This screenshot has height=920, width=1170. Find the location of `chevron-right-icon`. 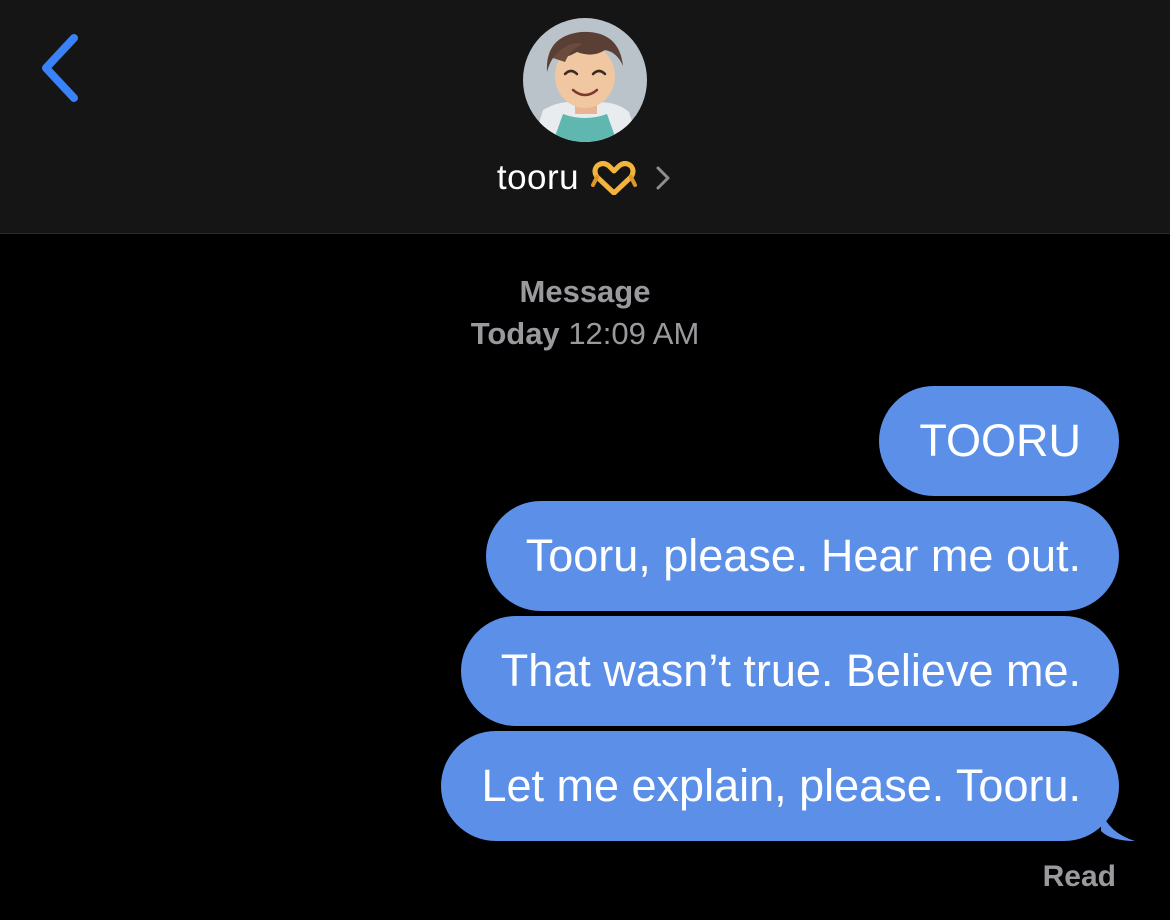

chevron-right-icon is located at coordinates (663, 178).